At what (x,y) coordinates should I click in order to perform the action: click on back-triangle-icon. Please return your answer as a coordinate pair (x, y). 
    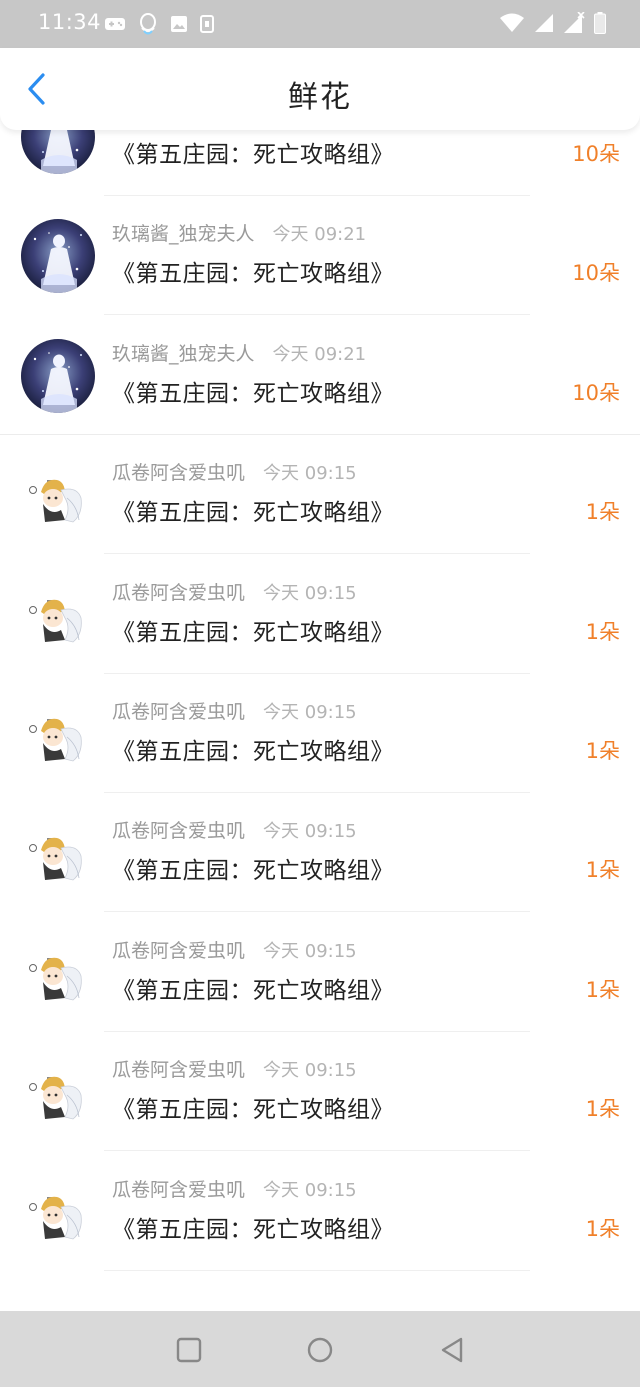
    Looking at the image, I should click on (452, 1350).